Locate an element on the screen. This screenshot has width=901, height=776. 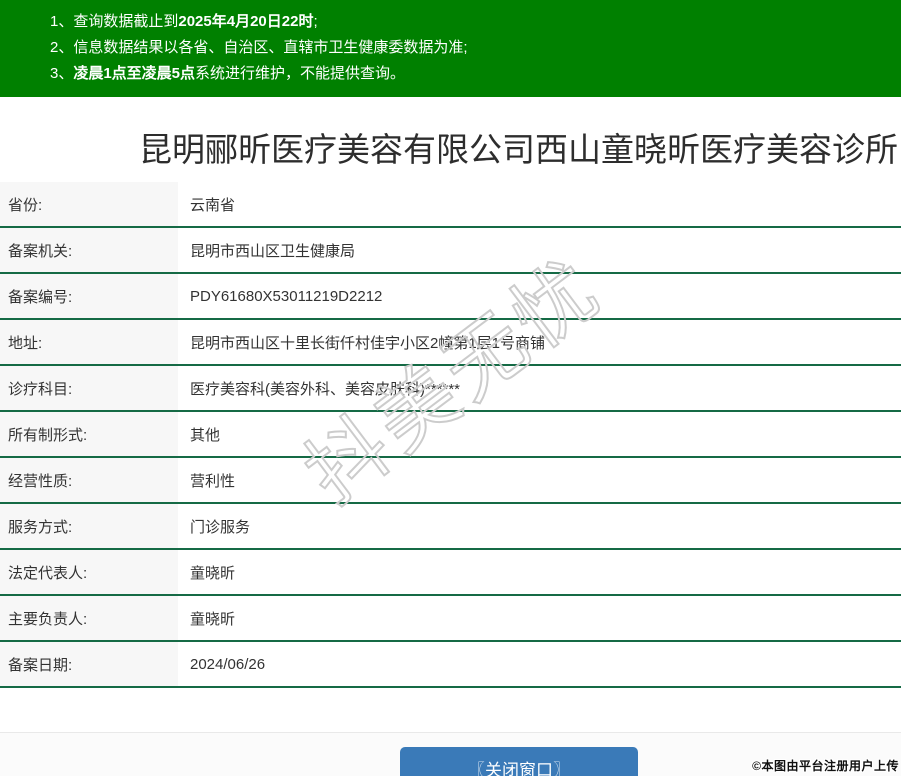
row-label: 诊疗科目: is located at coordinates (89, 388).